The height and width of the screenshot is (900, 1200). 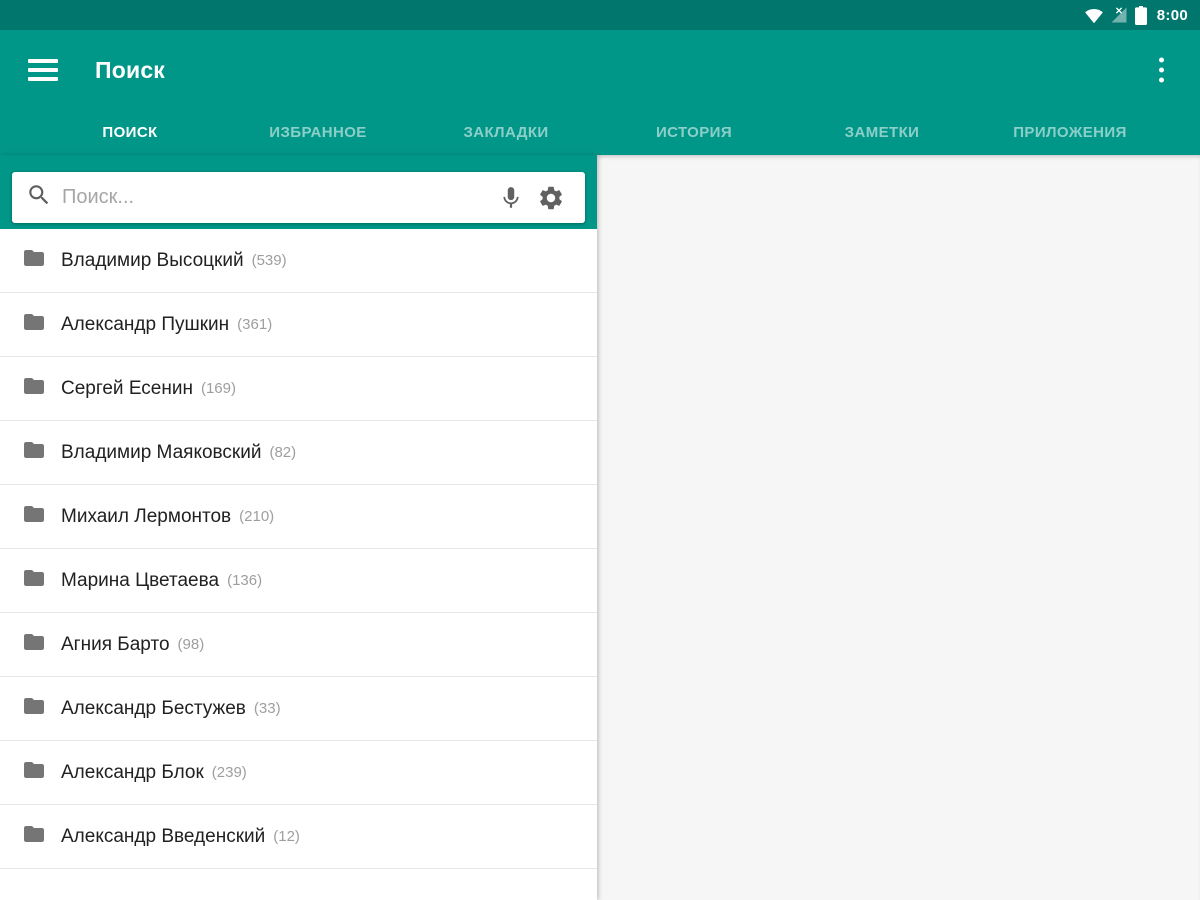 I want to click on folder-count: (136), so click(x=245, y=580).